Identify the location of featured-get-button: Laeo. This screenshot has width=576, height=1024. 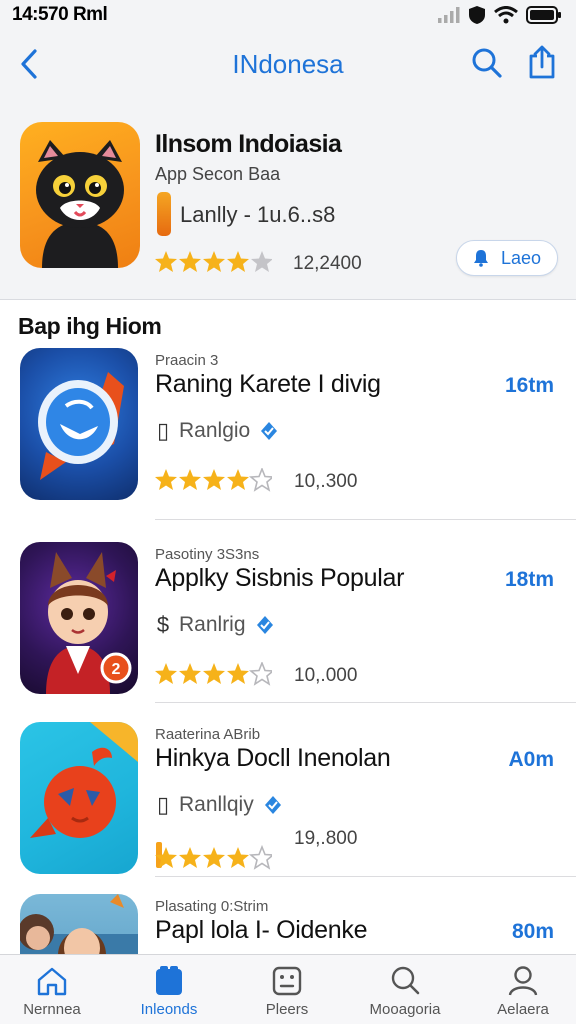
(507, 258).